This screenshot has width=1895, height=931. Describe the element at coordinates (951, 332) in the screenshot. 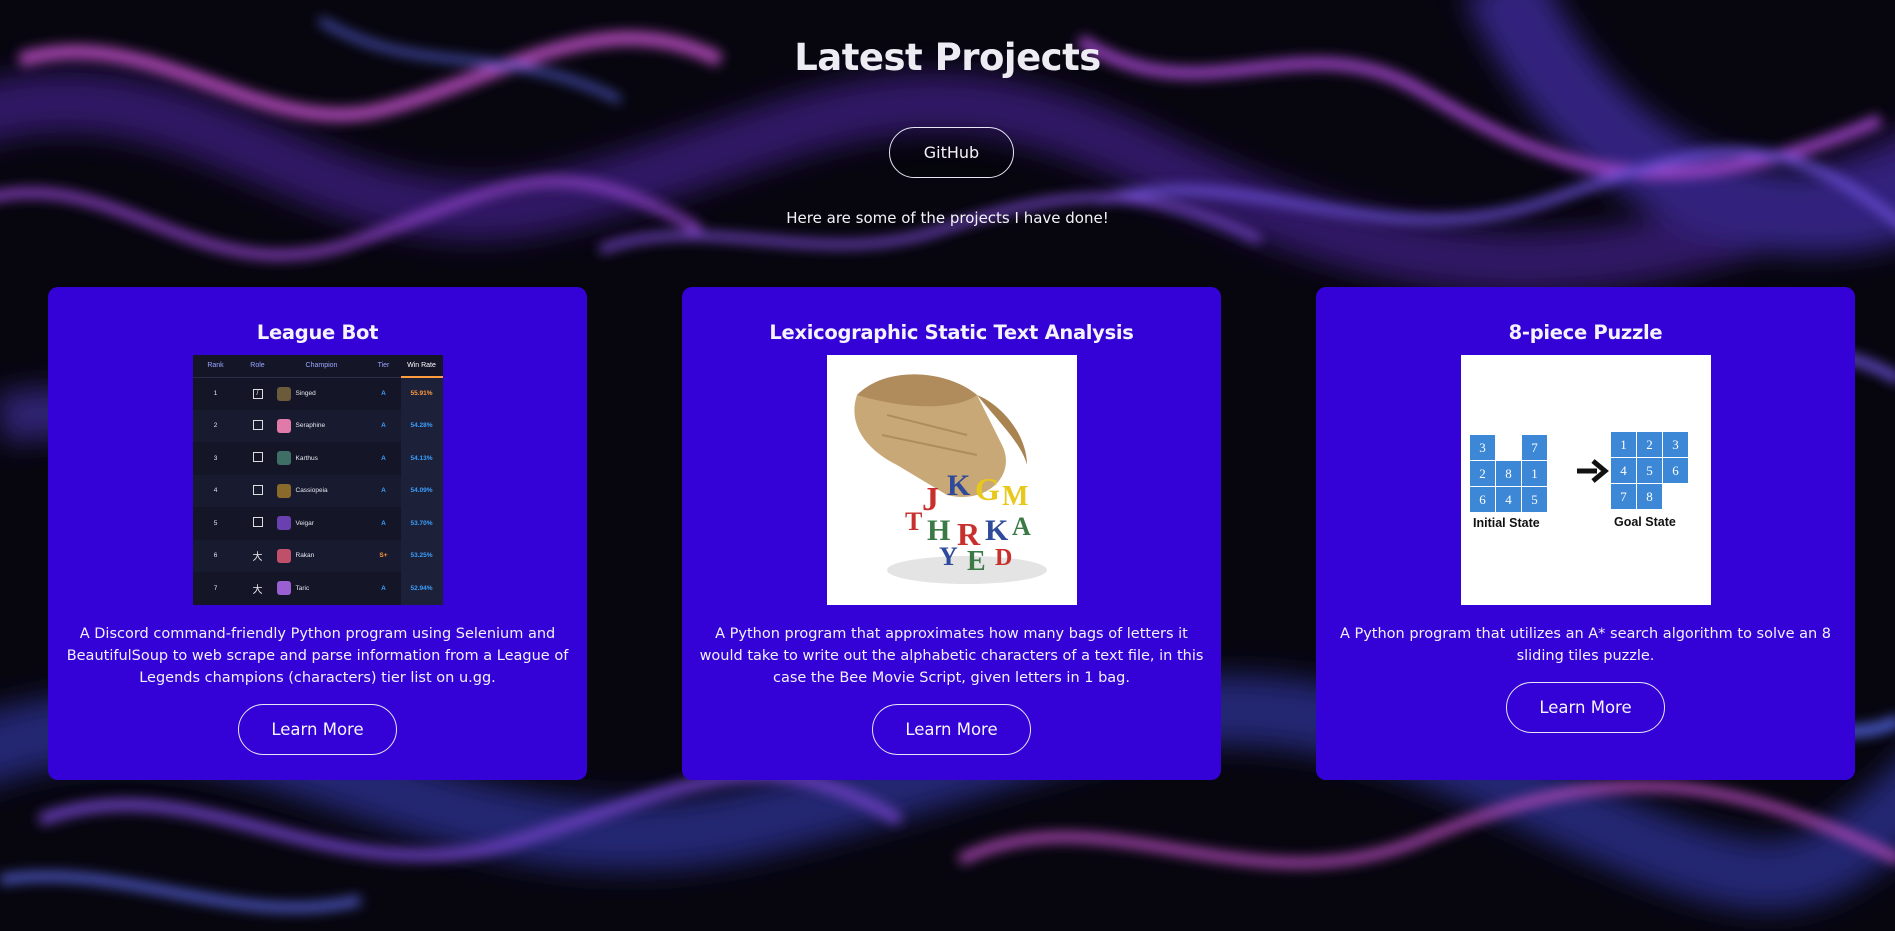

I see `project-title: Lexicographic Static Text Analysis` at that location.